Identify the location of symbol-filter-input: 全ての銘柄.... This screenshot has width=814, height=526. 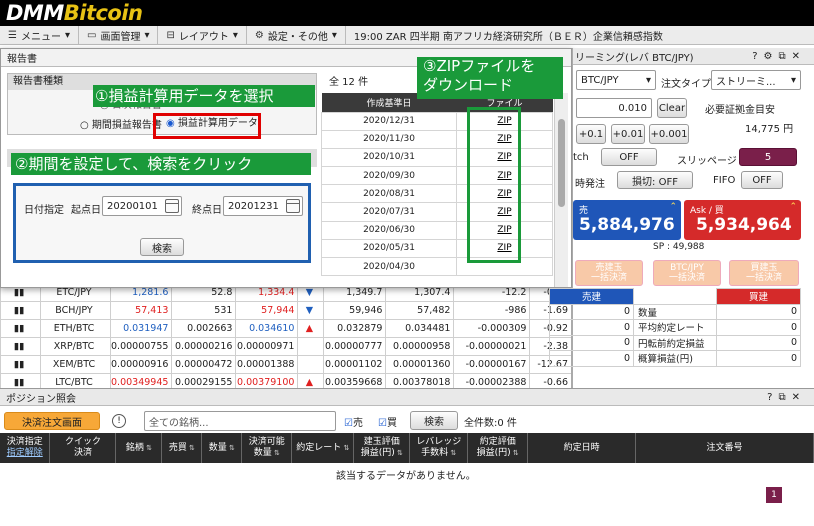
(240, 421).